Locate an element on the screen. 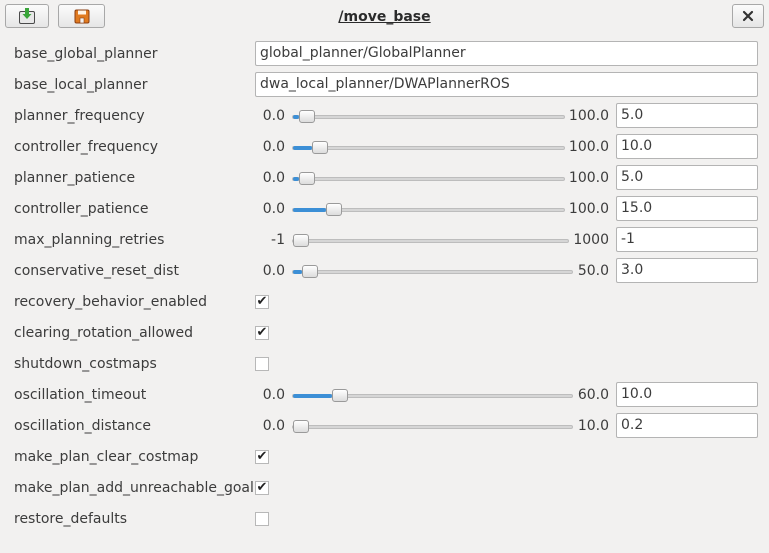  param-label: controller_frequency is located at coordinates (86, 147).